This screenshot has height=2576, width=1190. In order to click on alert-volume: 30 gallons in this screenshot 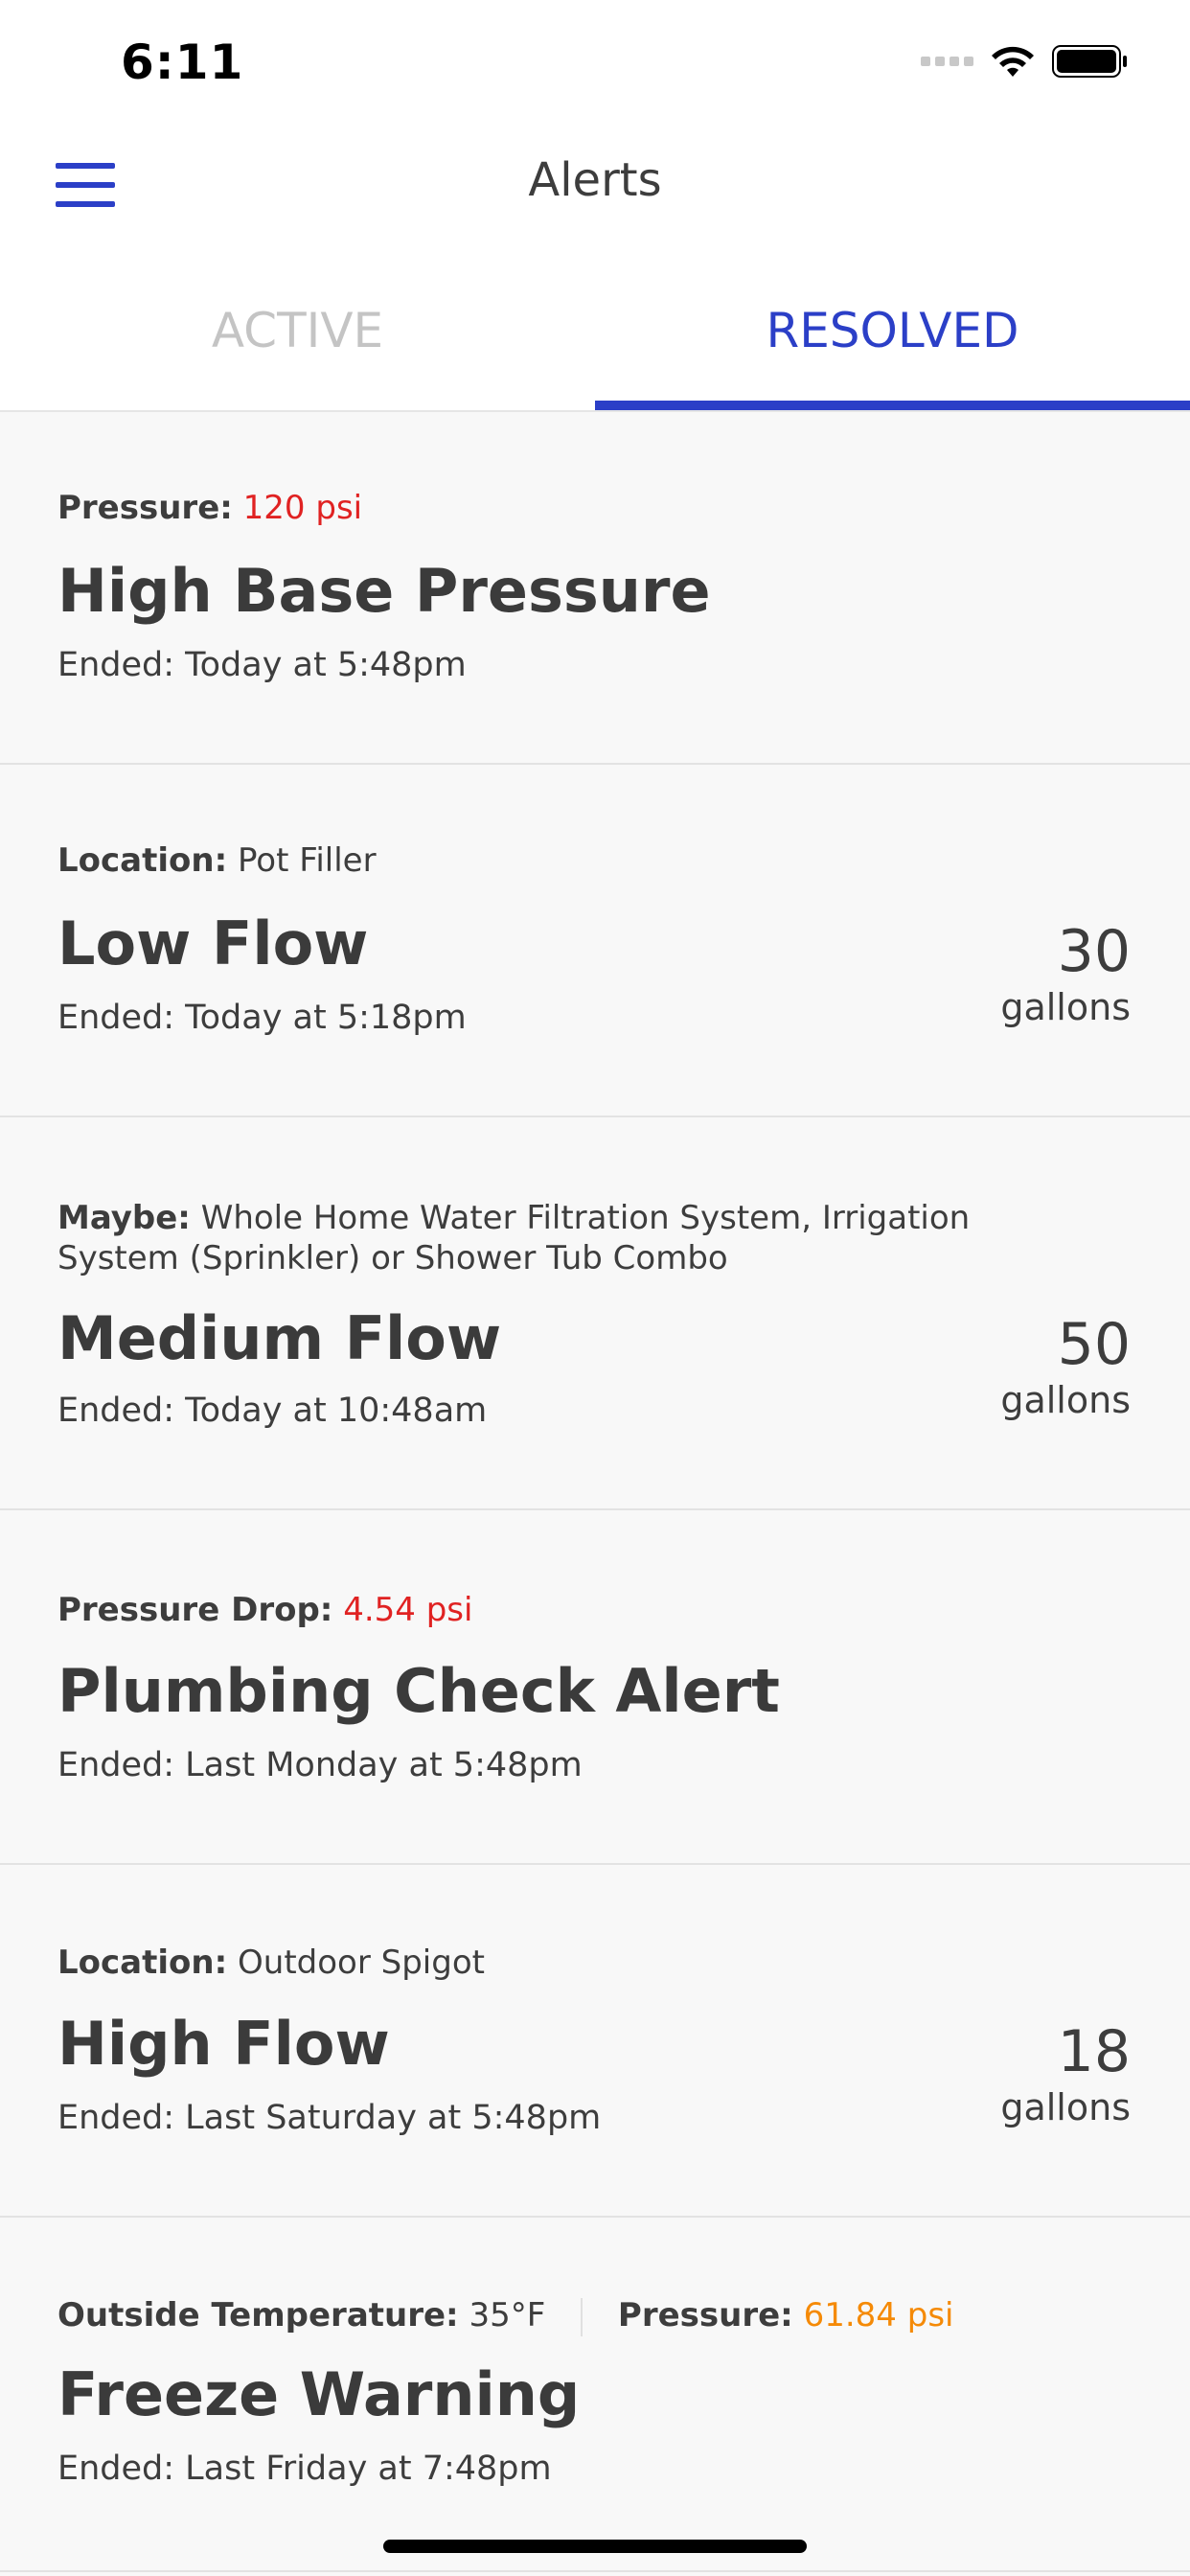, I will do `click(1066, 973)`.